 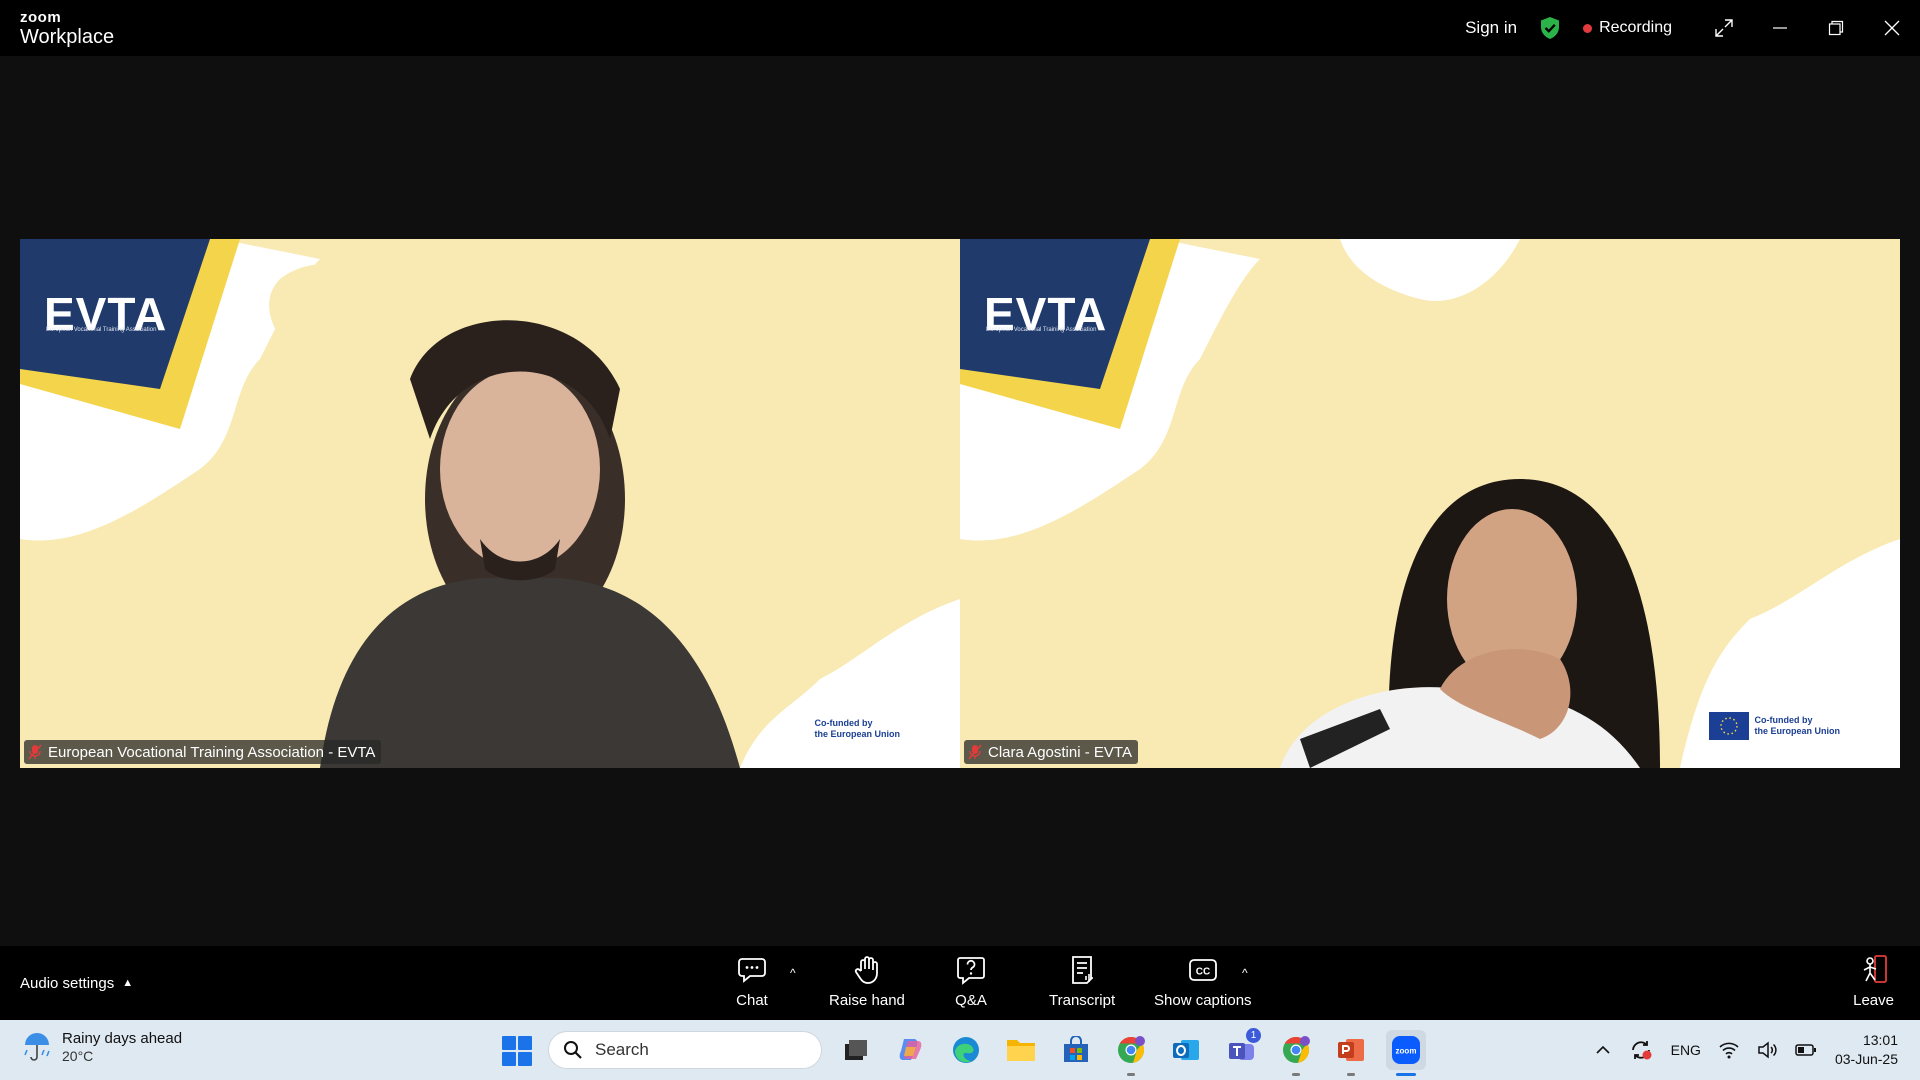 I want to click on network-button, so click(x=1729, y=1050).